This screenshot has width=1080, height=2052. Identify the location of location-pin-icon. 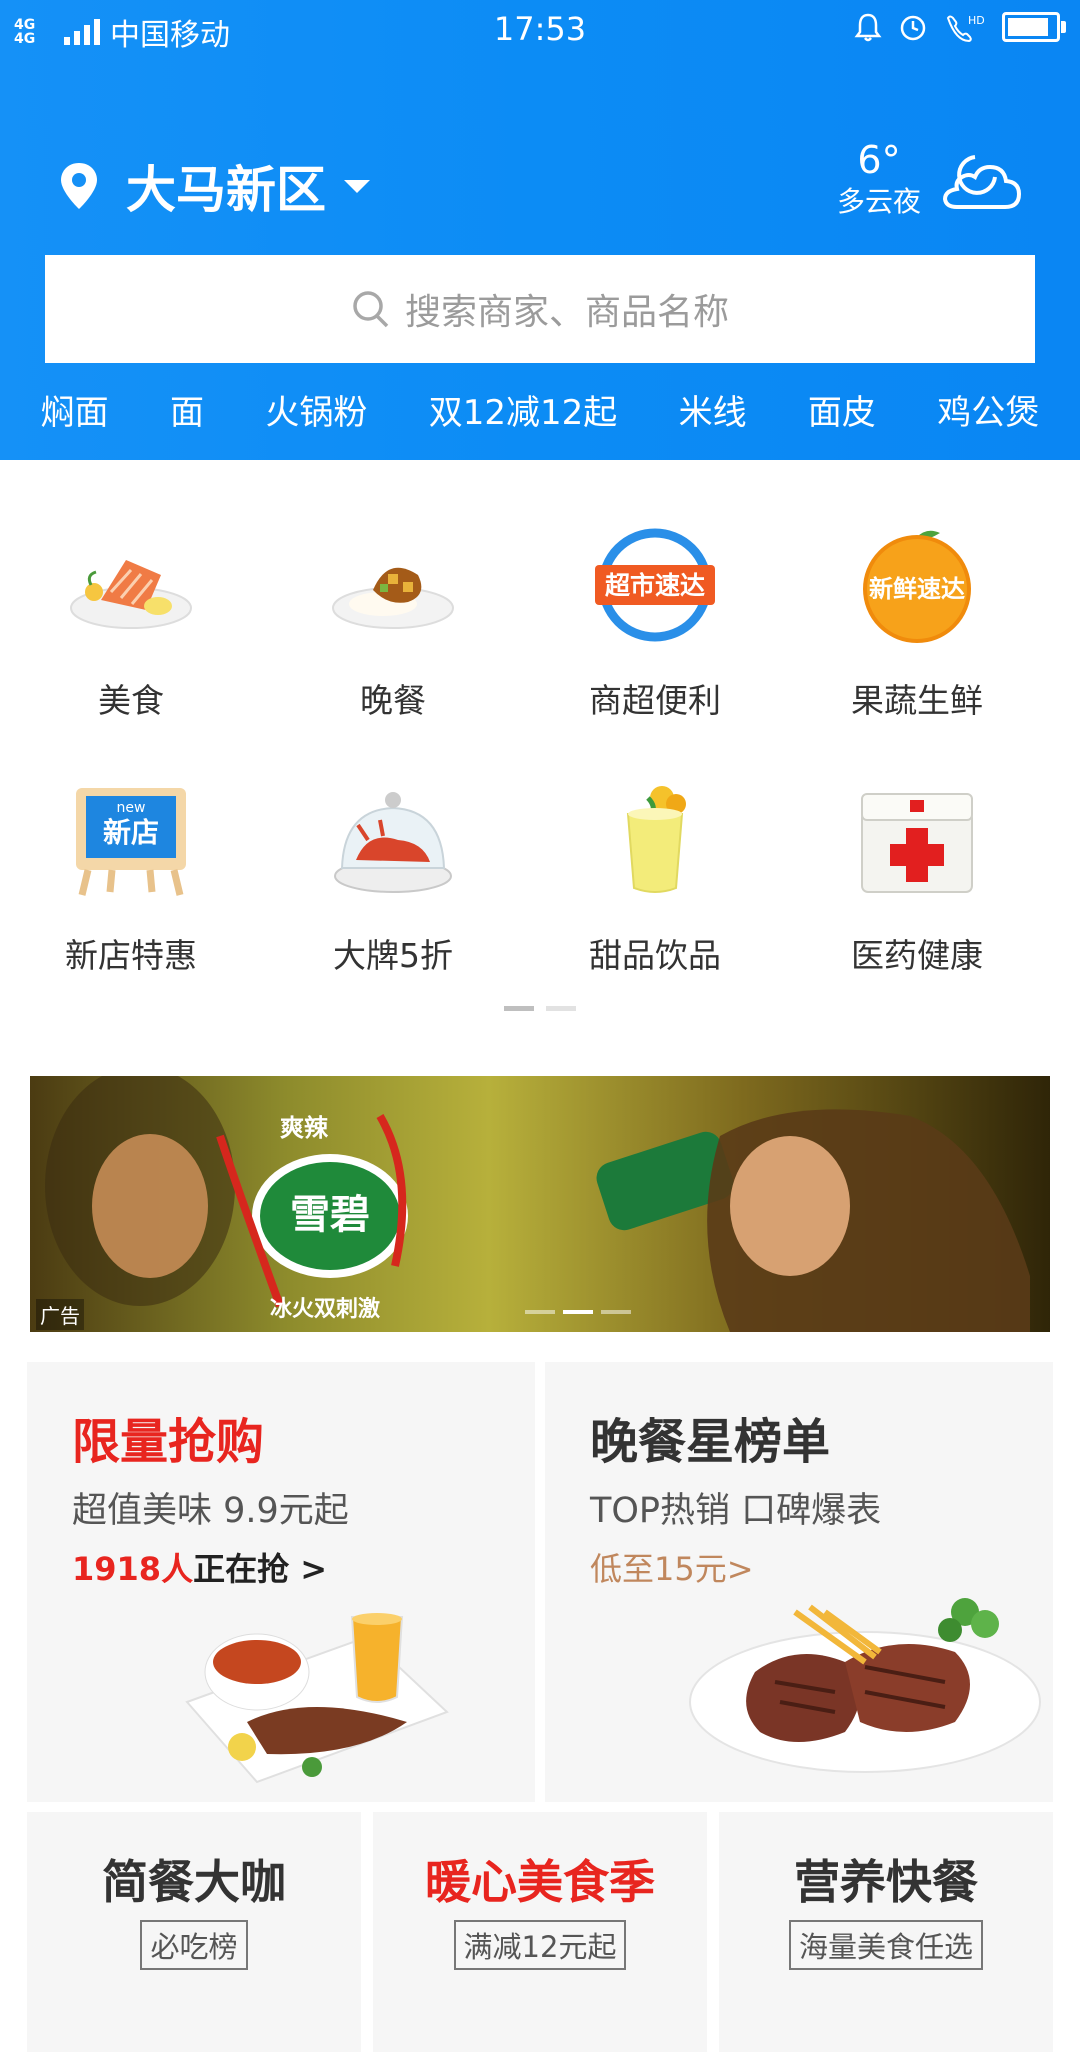
(79, 186).